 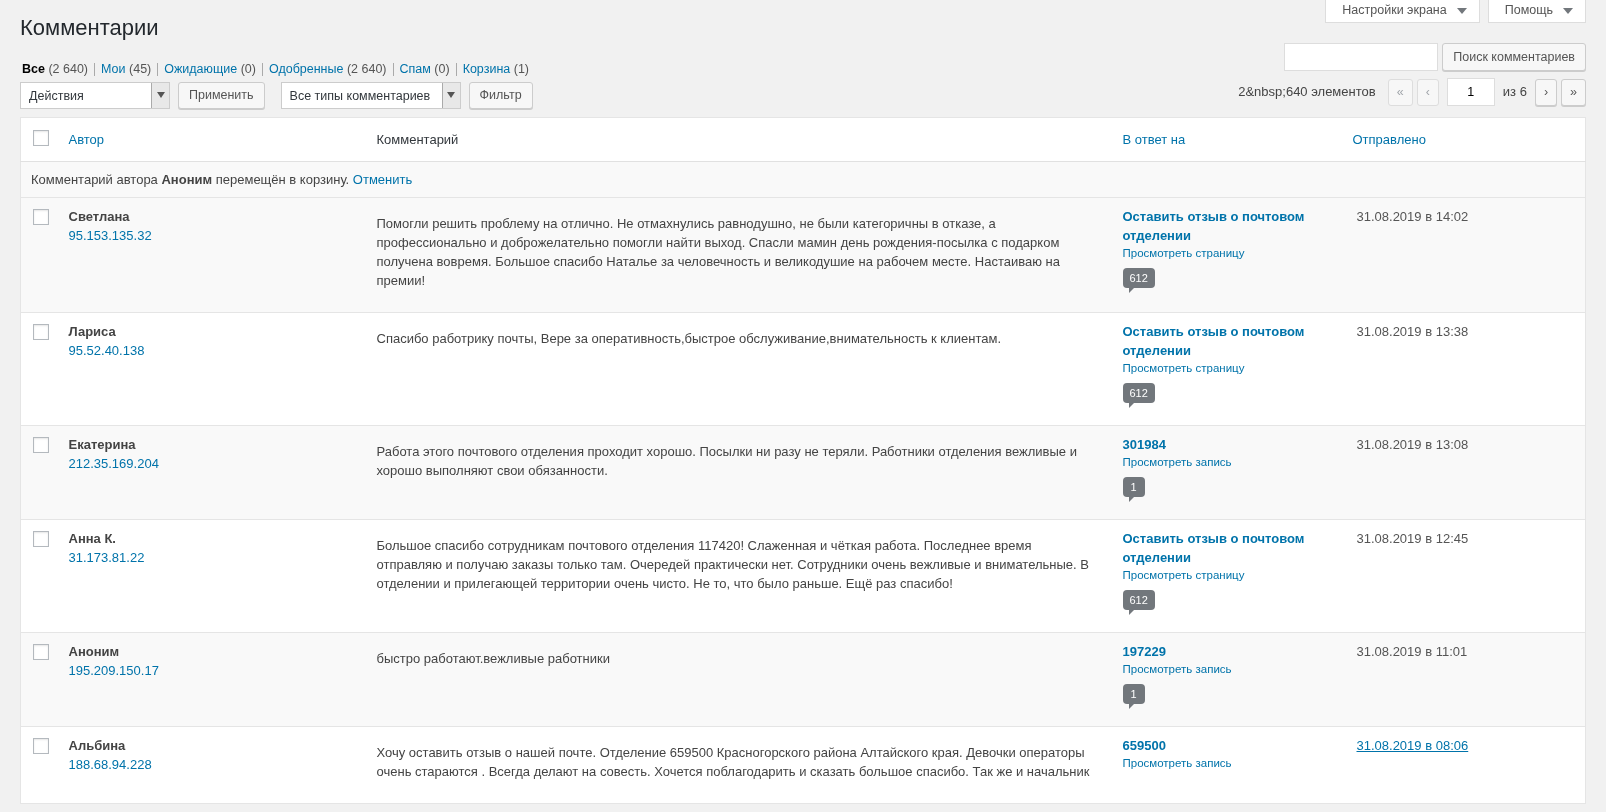 What do you see at coordinates (733, 763) in the screenshot?
I see `comment-text: Хочу оставить отзыв о нашей почте. Отделение 659500 Красногорского района Алтайского края. Девочки операторы очень стараются . Всегда делают на совесть. Хочется поблагодарить и сказать большое спасибо. Так же и начальник` at bounding box center [733, 763].